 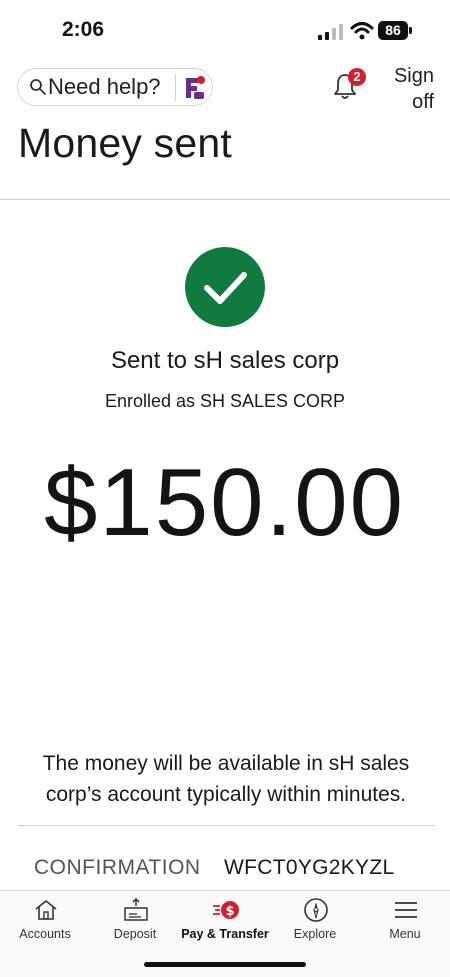 I want to click on sign-off-line2: off, so click(x=423, y=102).